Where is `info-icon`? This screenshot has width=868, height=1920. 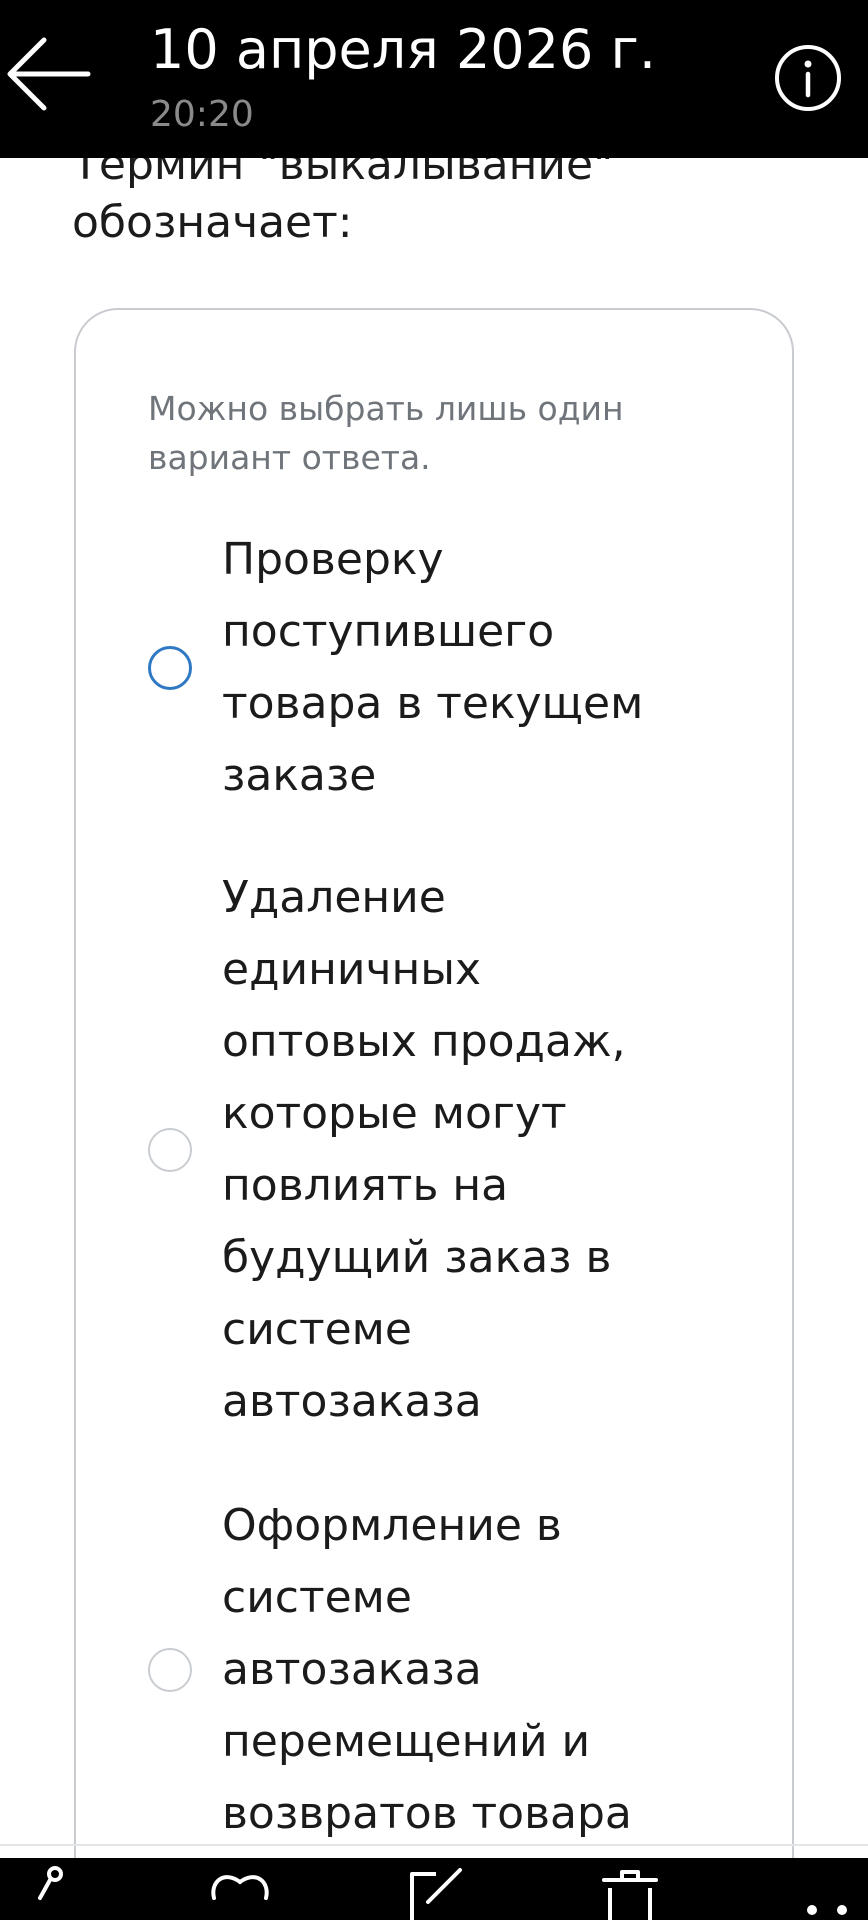
info-icon is located at coordinates (808, 78).